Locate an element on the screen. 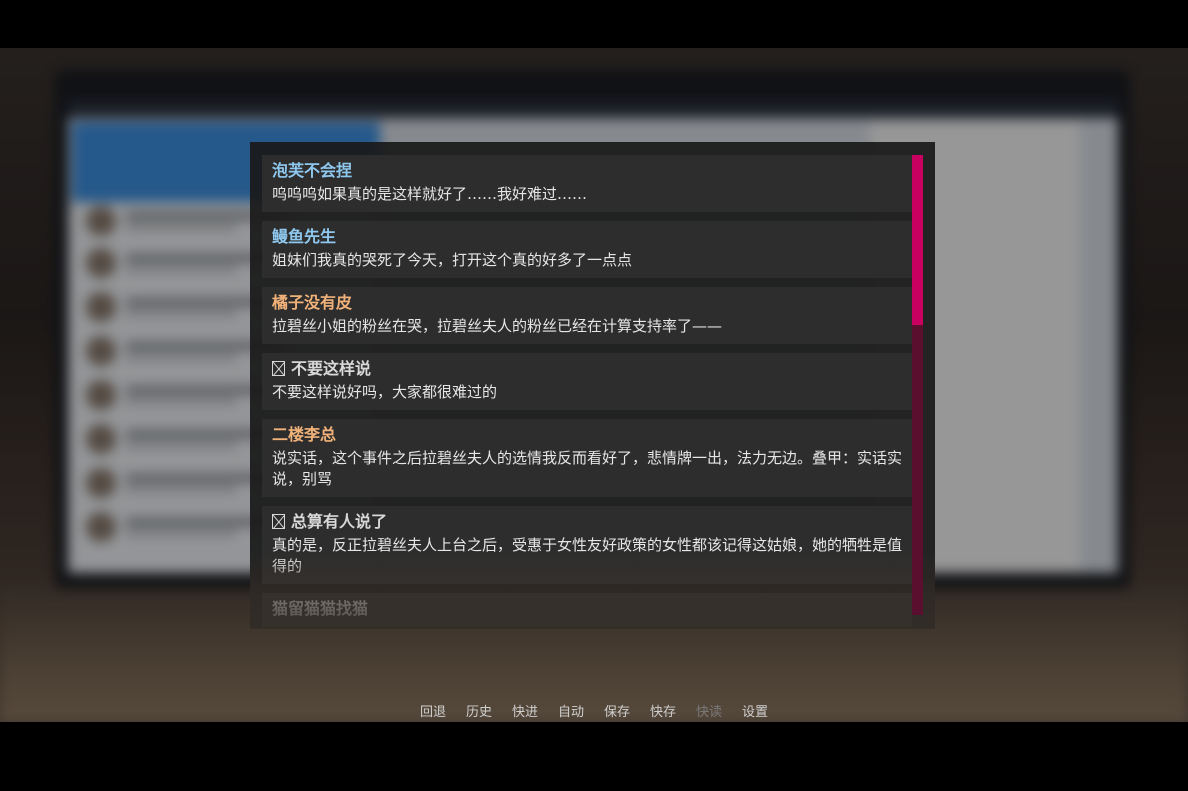 Image resolution: width=1188 pixels, height=791 pixels. history-speaker: 二楼李总 is located at coordinates (587, 435).